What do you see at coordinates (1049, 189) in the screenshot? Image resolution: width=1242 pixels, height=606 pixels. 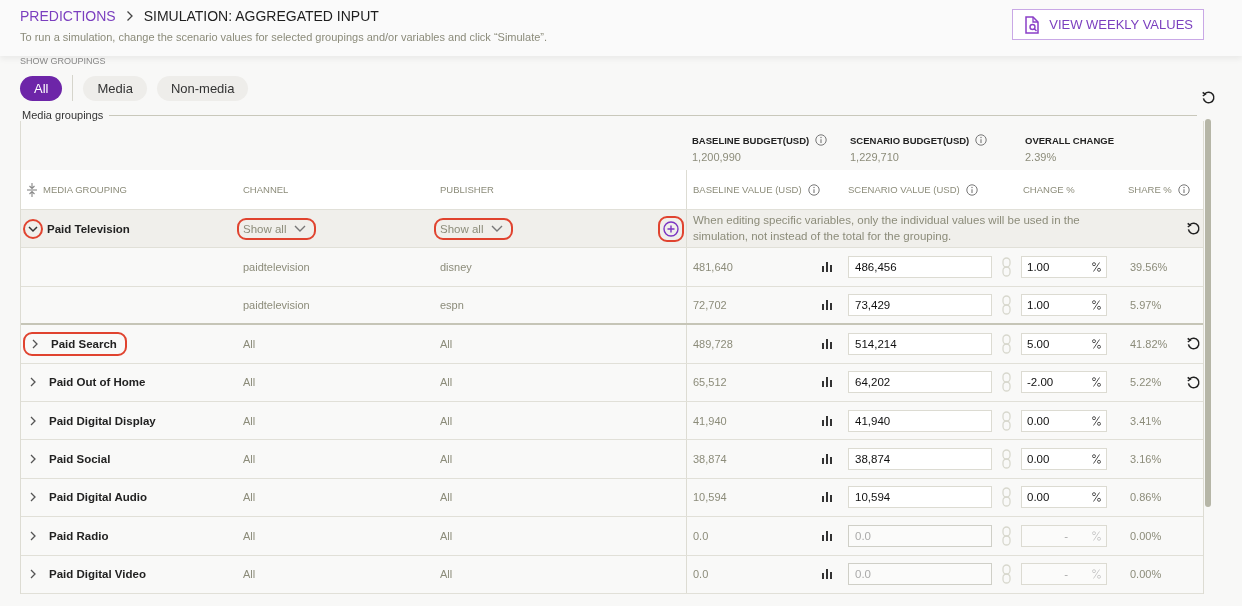 I see `column-header: CHANGE %` at bounding box center [1049, 189].